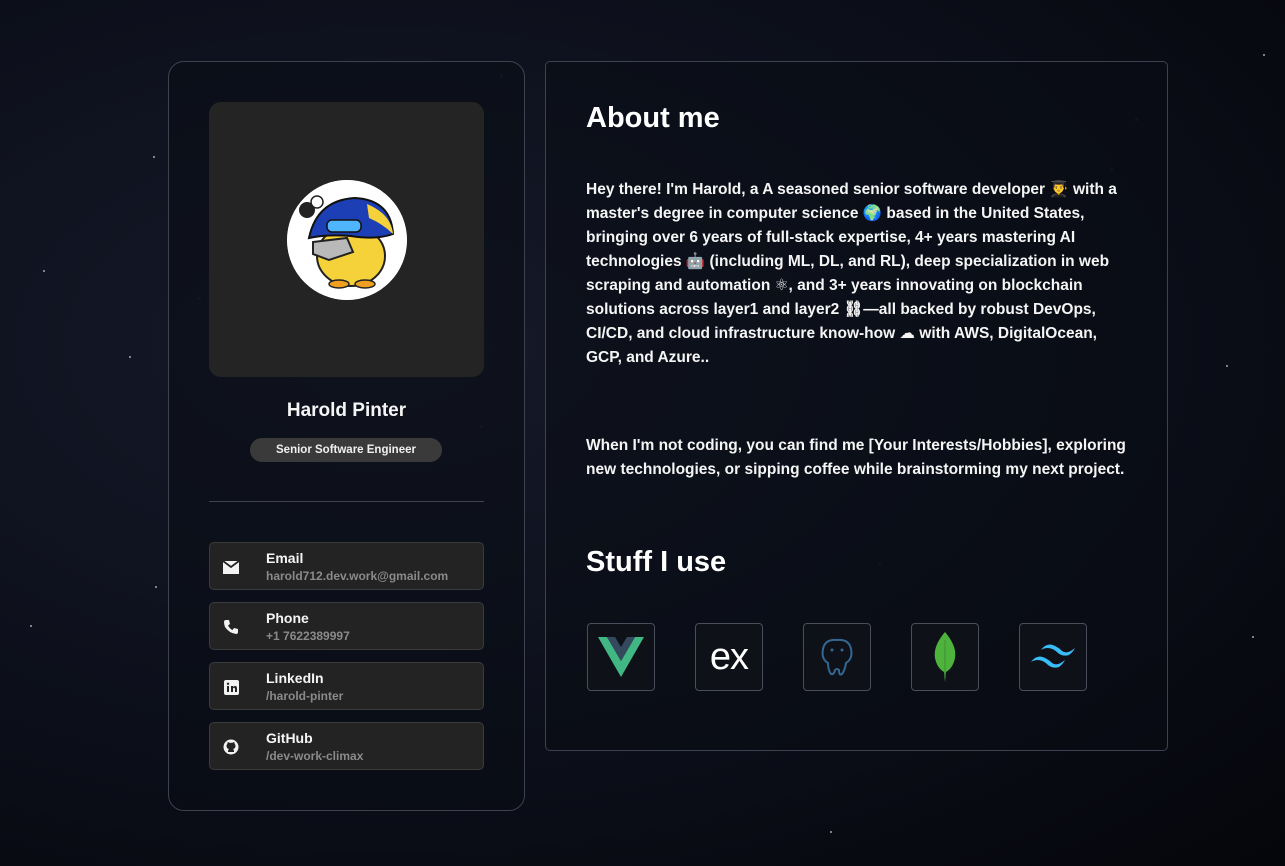 The image size is (1285, 866). I want to click on tech-tailwind, so click(1053, 657).